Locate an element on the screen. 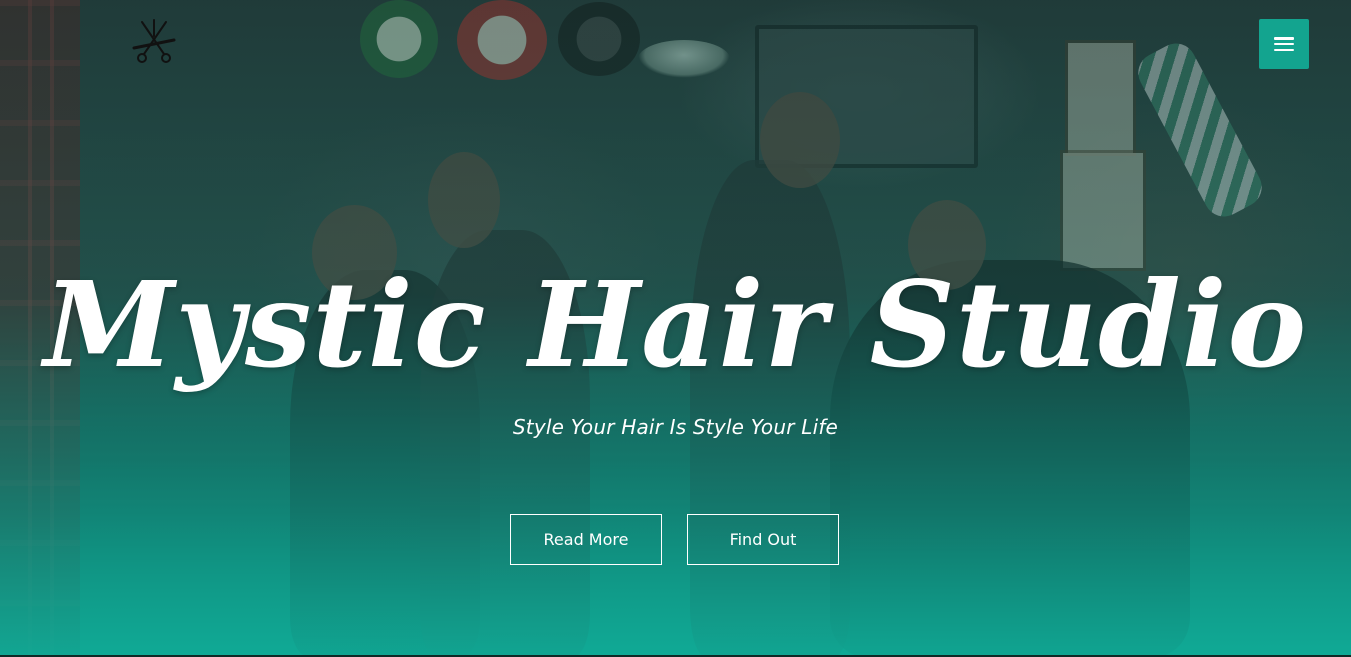  menu-toggle-button is located at coordinates (1284, 44).